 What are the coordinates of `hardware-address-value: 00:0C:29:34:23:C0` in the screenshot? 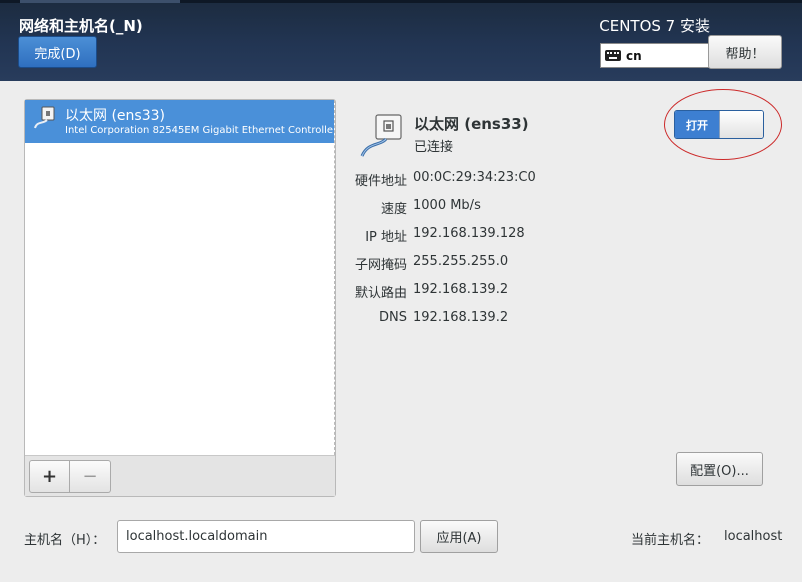 It's located at (474, 177).